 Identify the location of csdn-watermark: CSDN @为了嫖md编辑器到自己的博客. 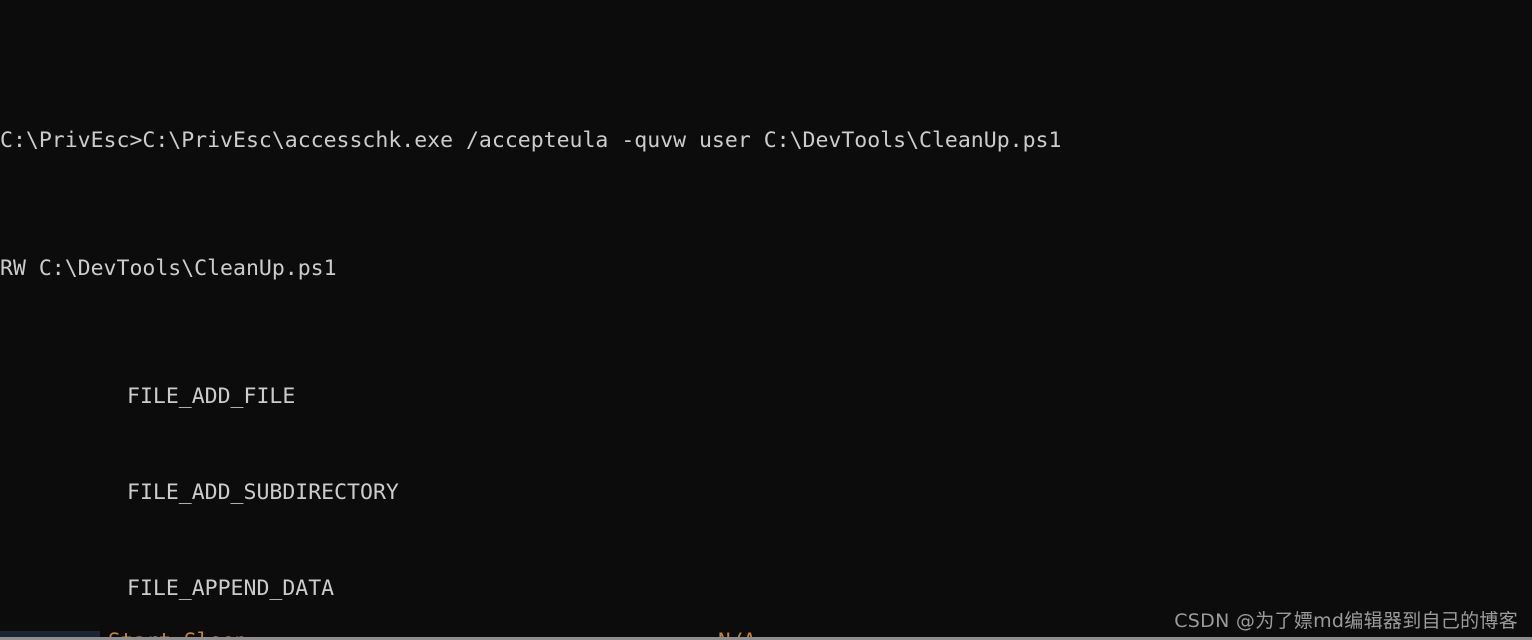
(1346, 621).